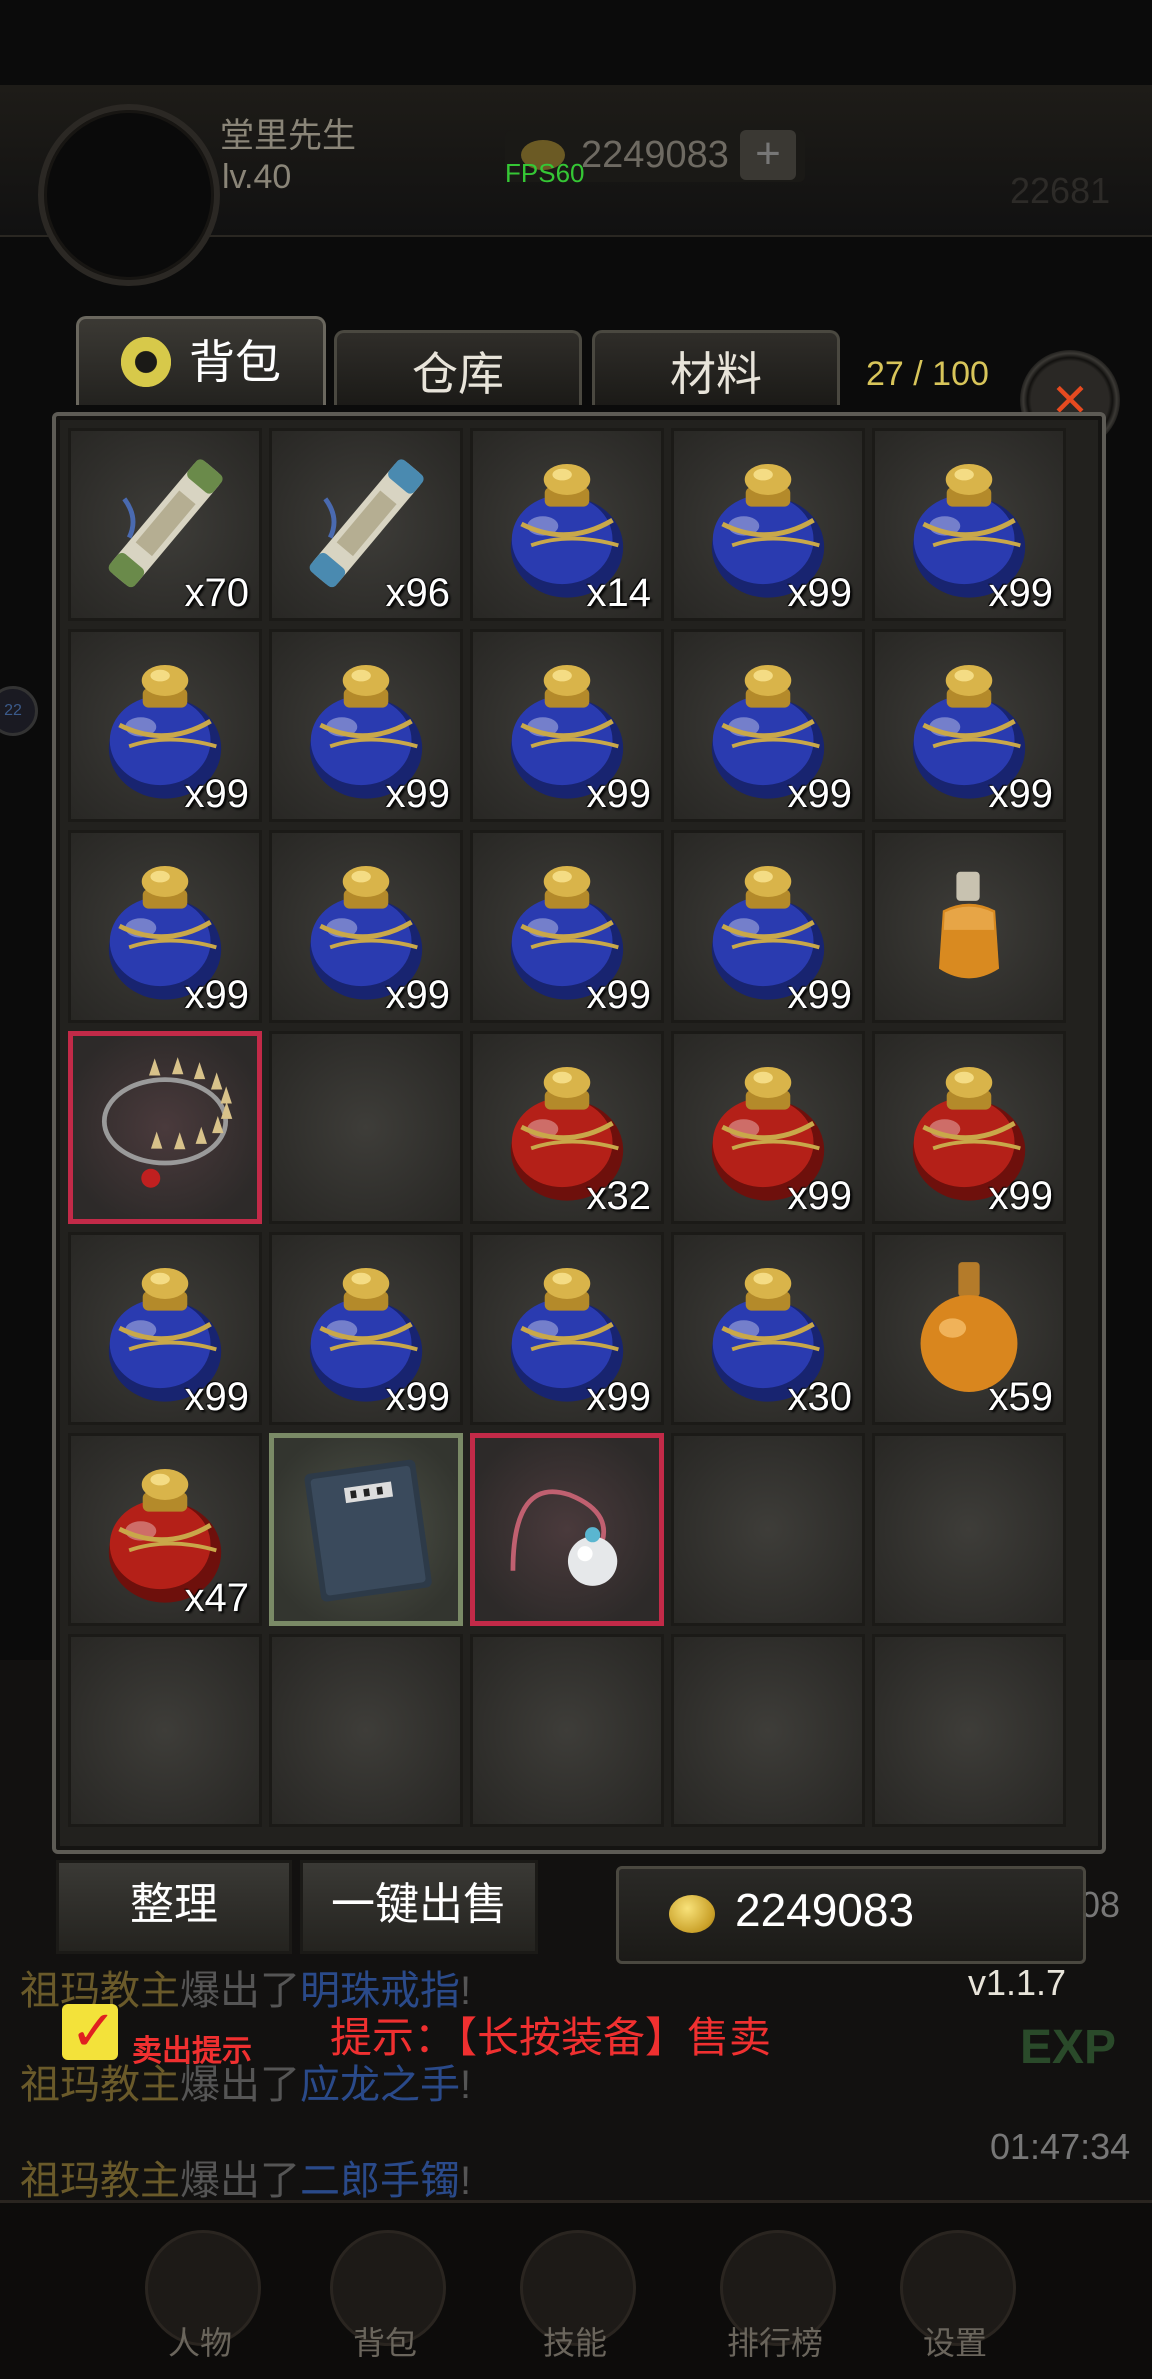  I want to click on inventory-slot: x59, so click(969, 1328).